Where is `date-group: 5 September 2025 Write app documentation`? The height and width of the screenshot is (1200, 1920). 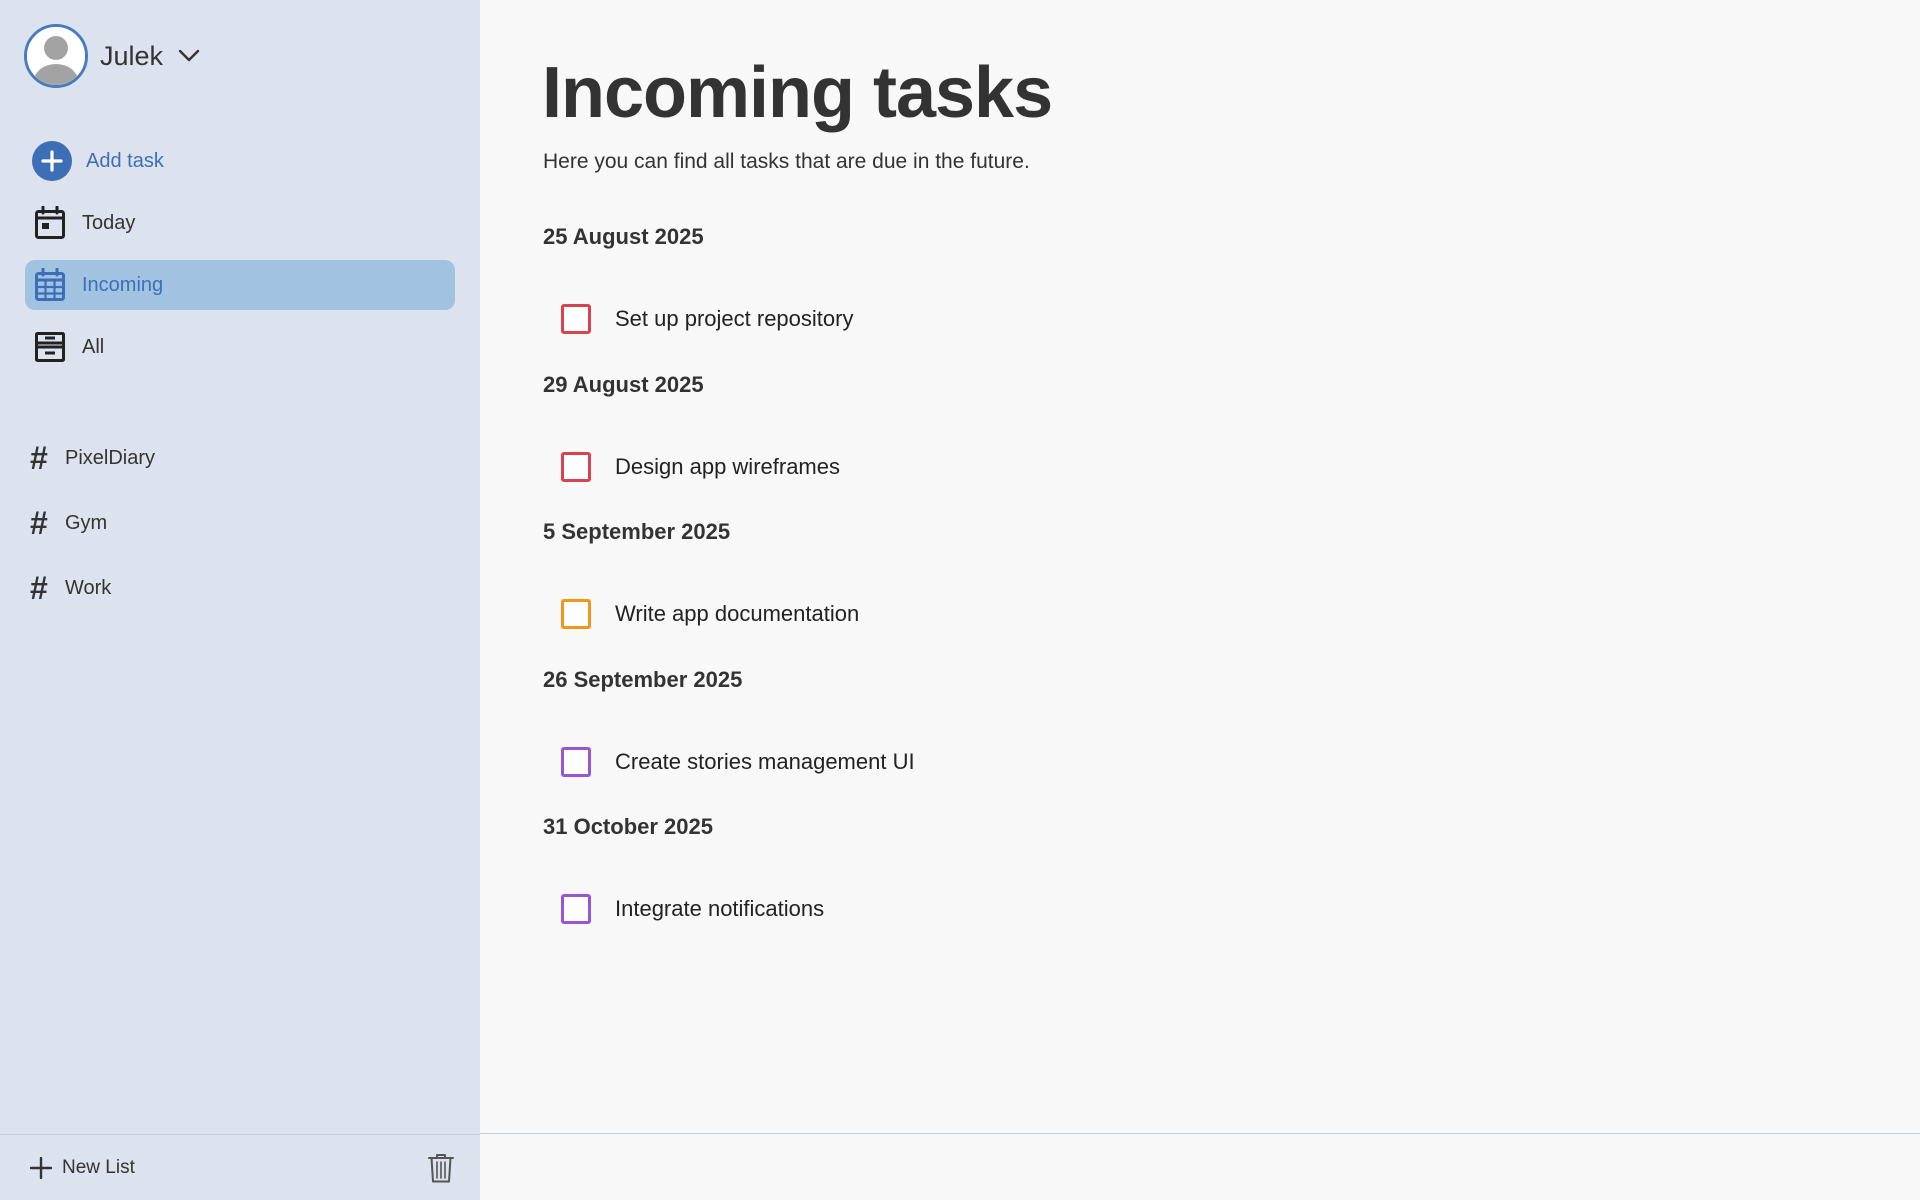 date-group: 5 September 2025 Write app documentation is located at coordinates (993, 591).